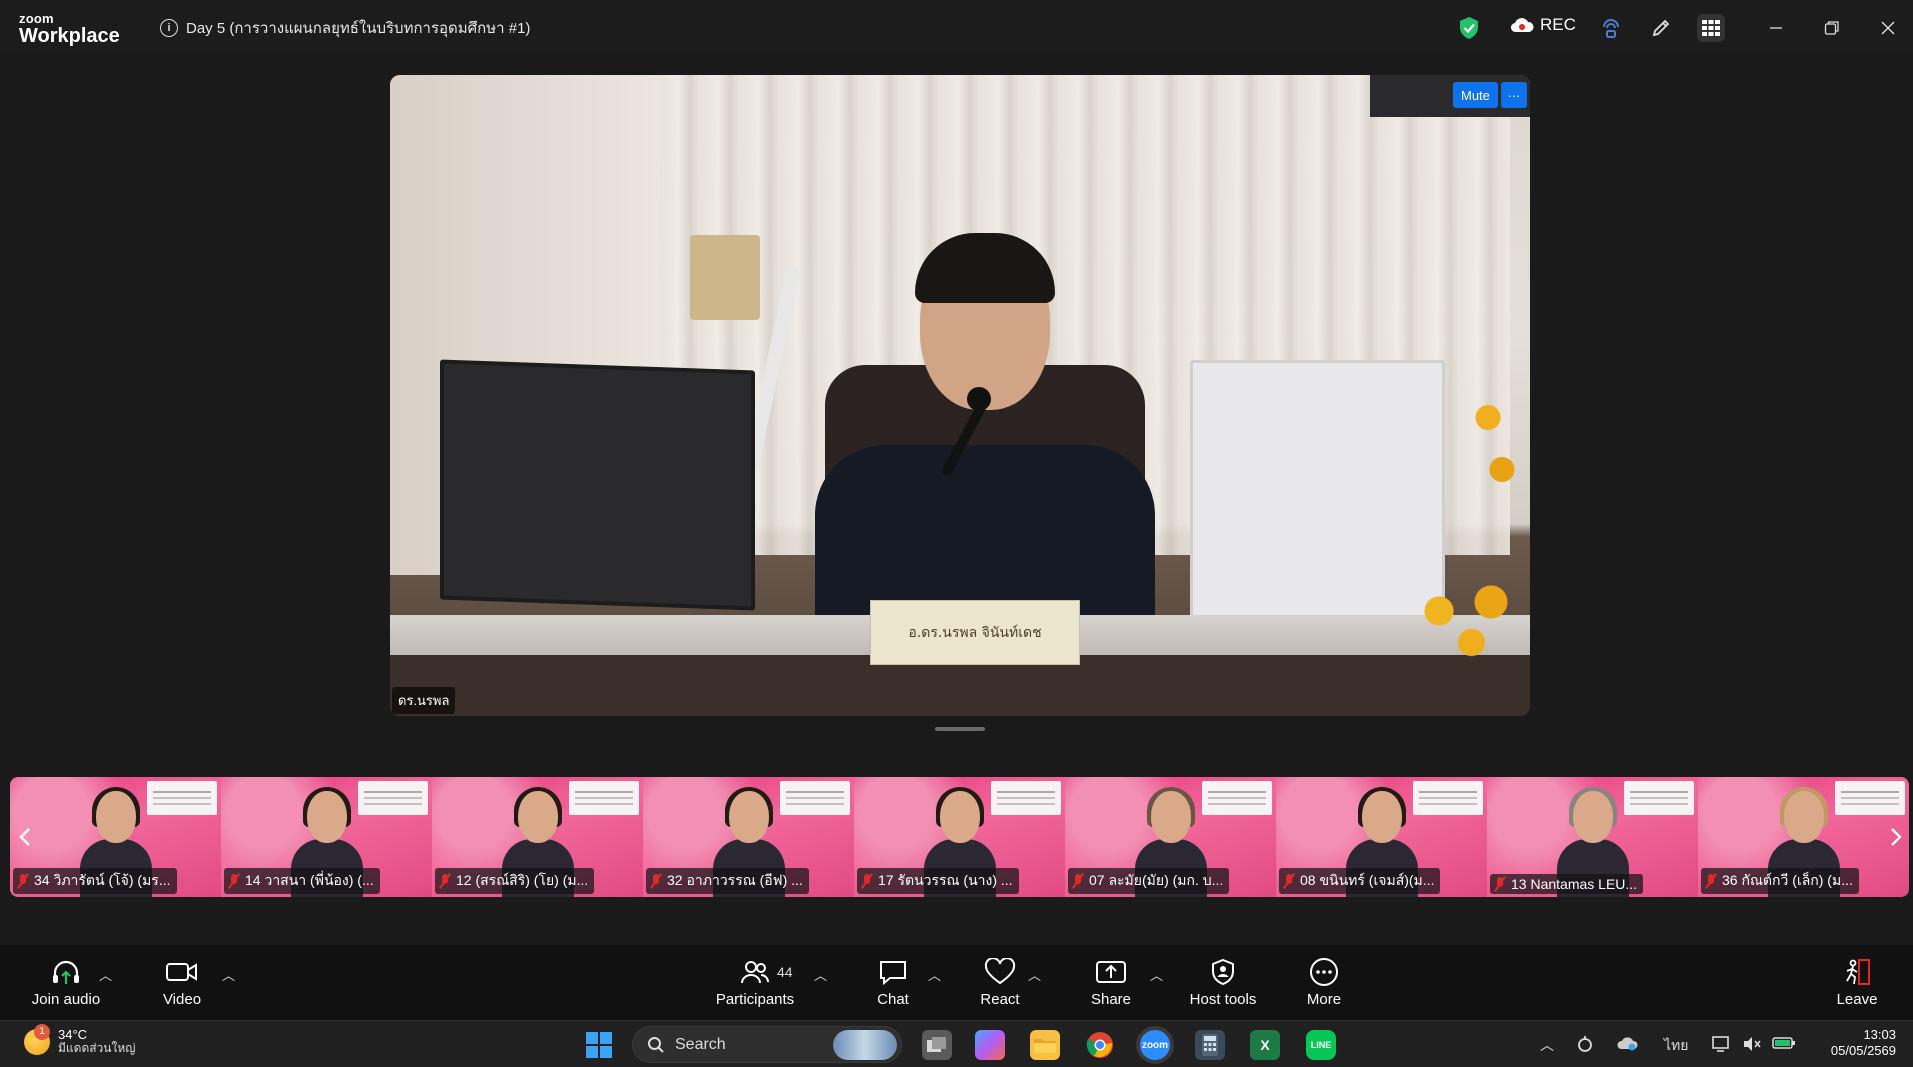 The width and height of the screenshot is (1913, 1067). What do you see at coordinates (1853, 1043) in the screenshot?
I see `taskbar-clock: 13:03 05/05/2569` at bounding box center [1853, 1043].